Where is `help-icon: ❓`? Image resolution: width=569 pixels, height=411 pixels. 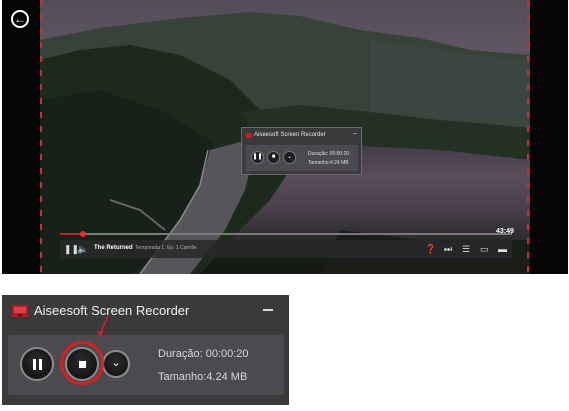
help-icon: ❓ is located at coordinates (430, 249).